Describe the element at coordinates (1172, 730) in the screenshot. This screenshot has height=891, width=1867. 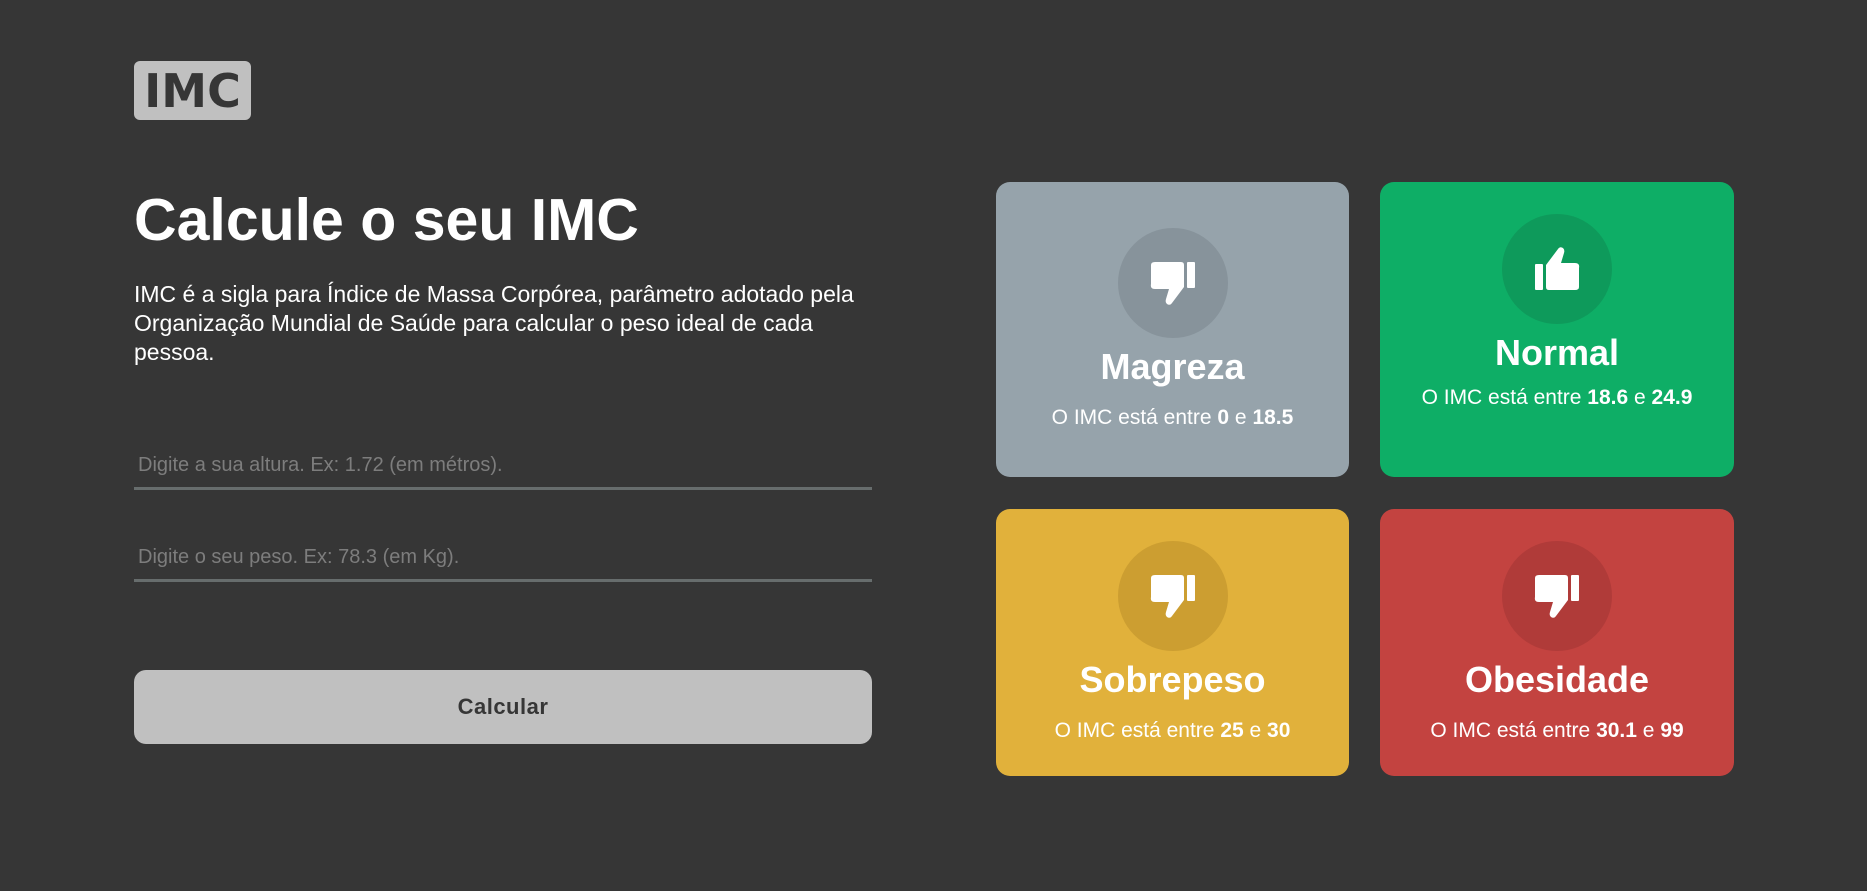
I see `card-range: O IMC está entre 25 e 30` at that location.